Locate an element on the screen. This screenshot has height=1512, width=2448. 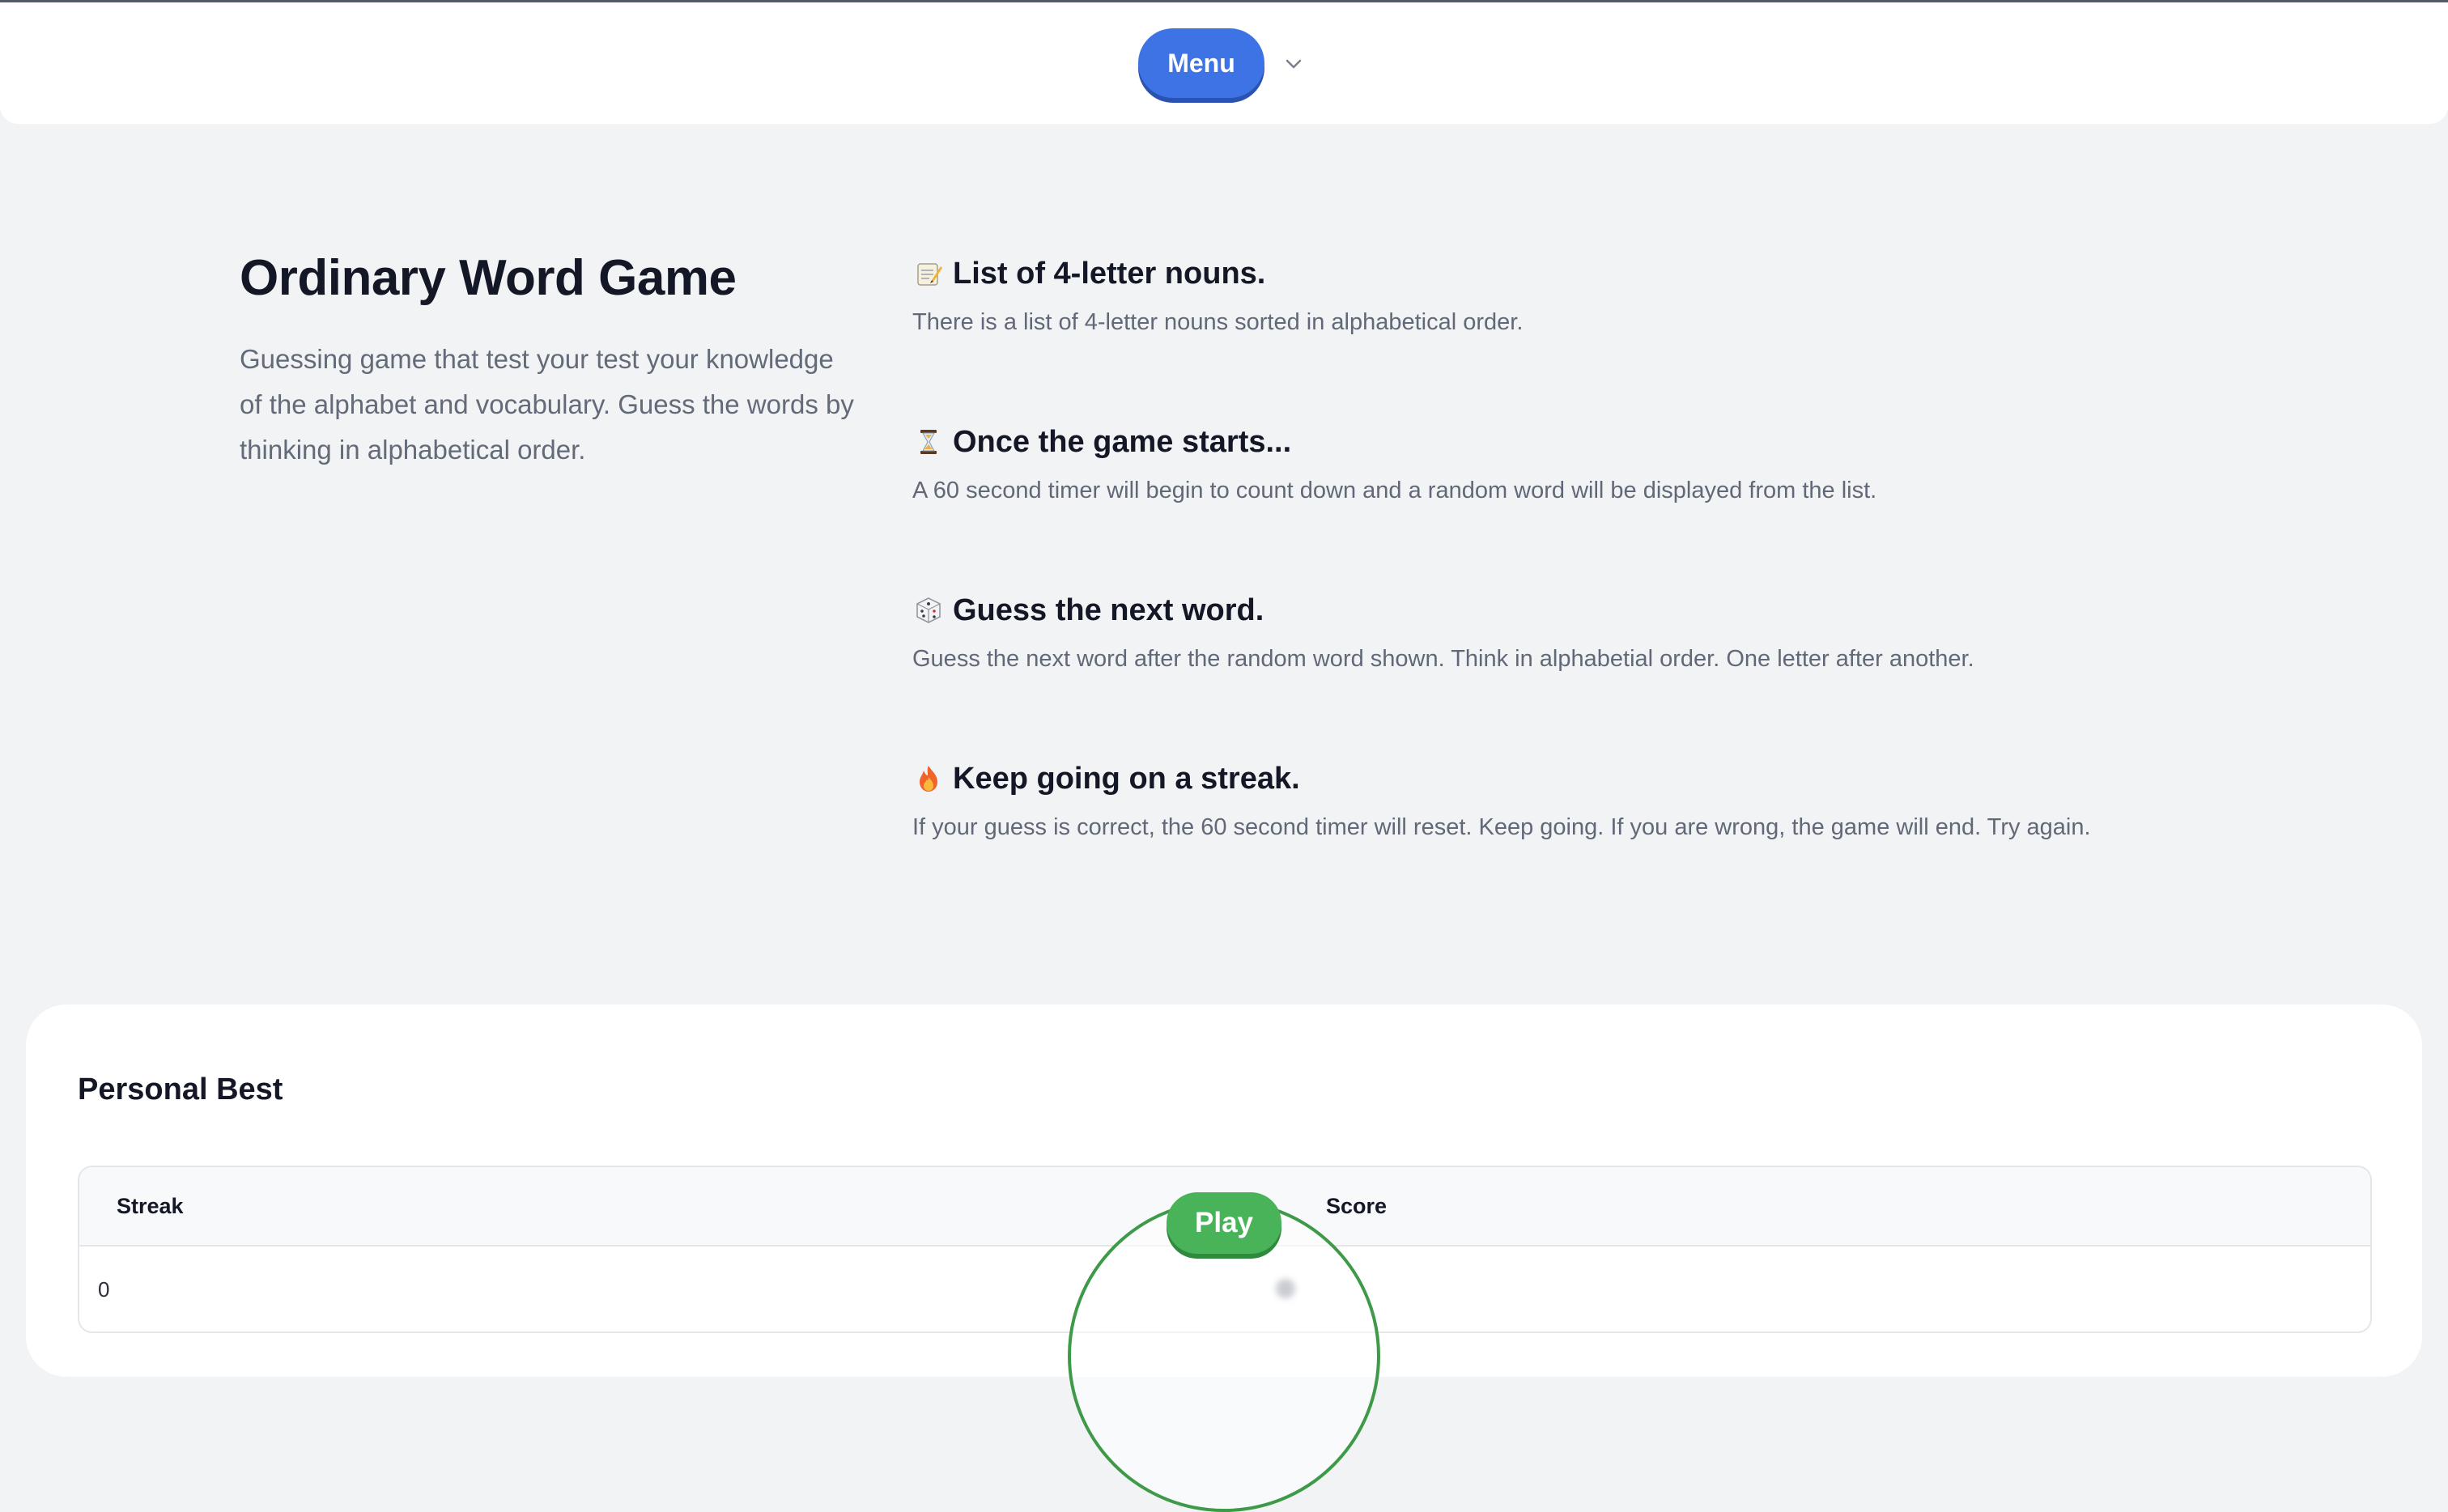
chevron-down-icon is located at coordinates (1294, 64).